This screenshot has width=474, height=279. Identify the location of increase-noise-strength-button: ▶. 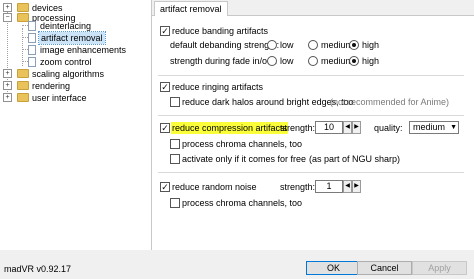
(356, 186).